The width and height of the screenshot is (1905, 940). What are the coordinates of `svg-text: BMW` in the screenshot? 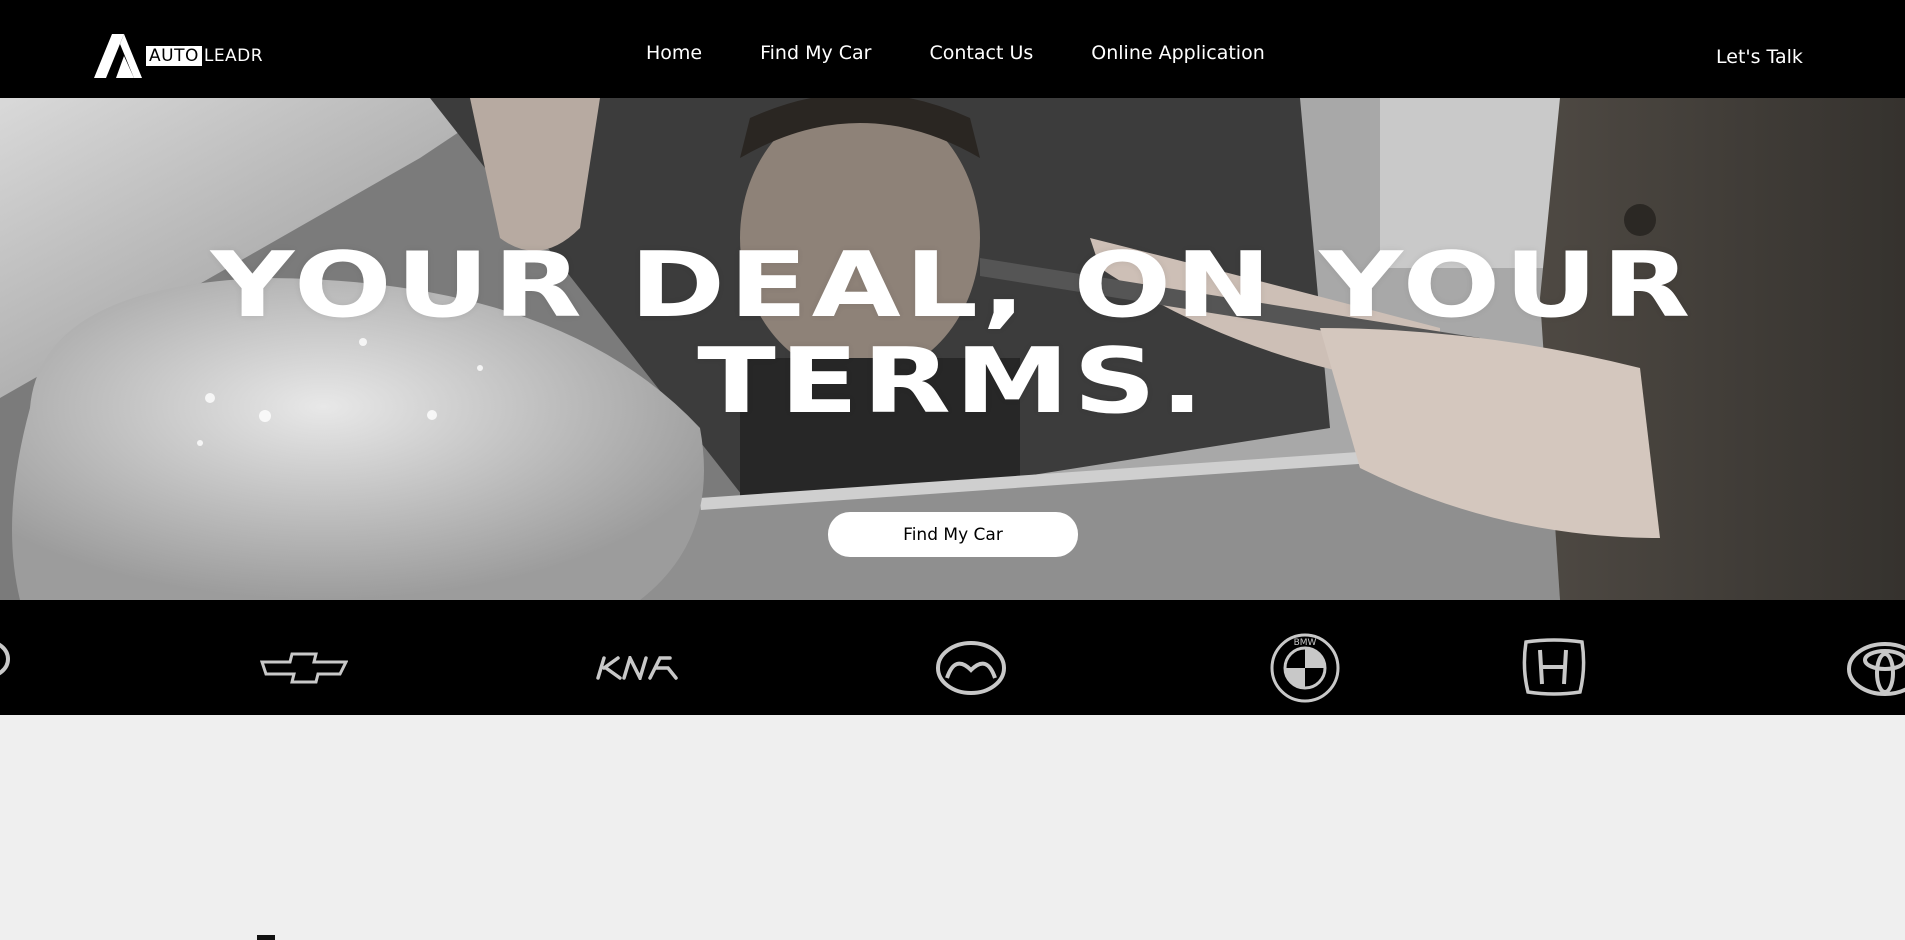 It's located at (1305, 643).